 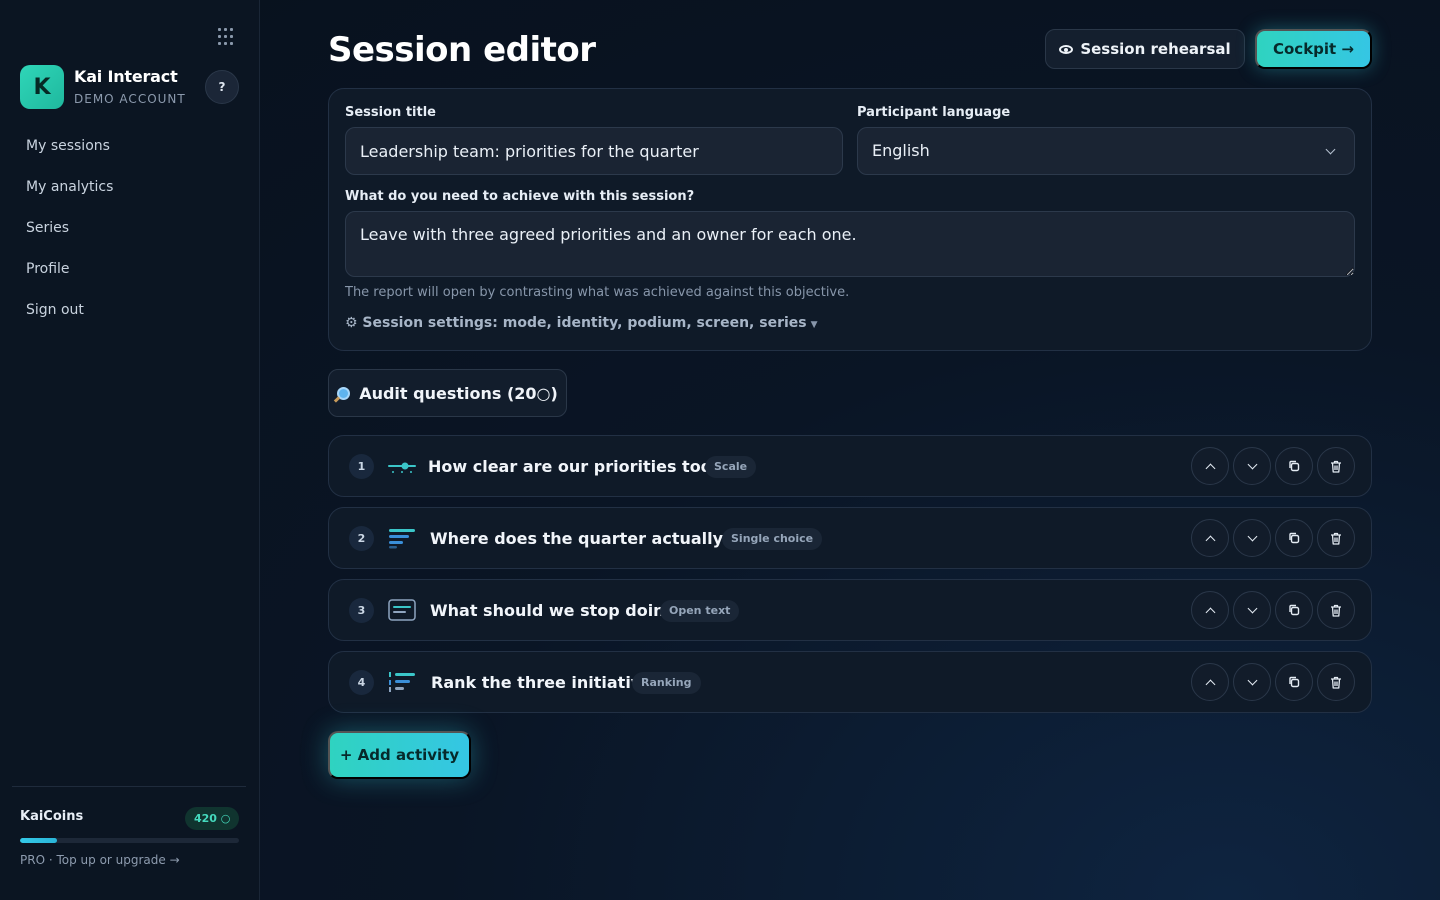 What do you see at coordinates (462, 50) in the screenshot?
I see `page-title: Session editor` at bounding box center [462, 50].